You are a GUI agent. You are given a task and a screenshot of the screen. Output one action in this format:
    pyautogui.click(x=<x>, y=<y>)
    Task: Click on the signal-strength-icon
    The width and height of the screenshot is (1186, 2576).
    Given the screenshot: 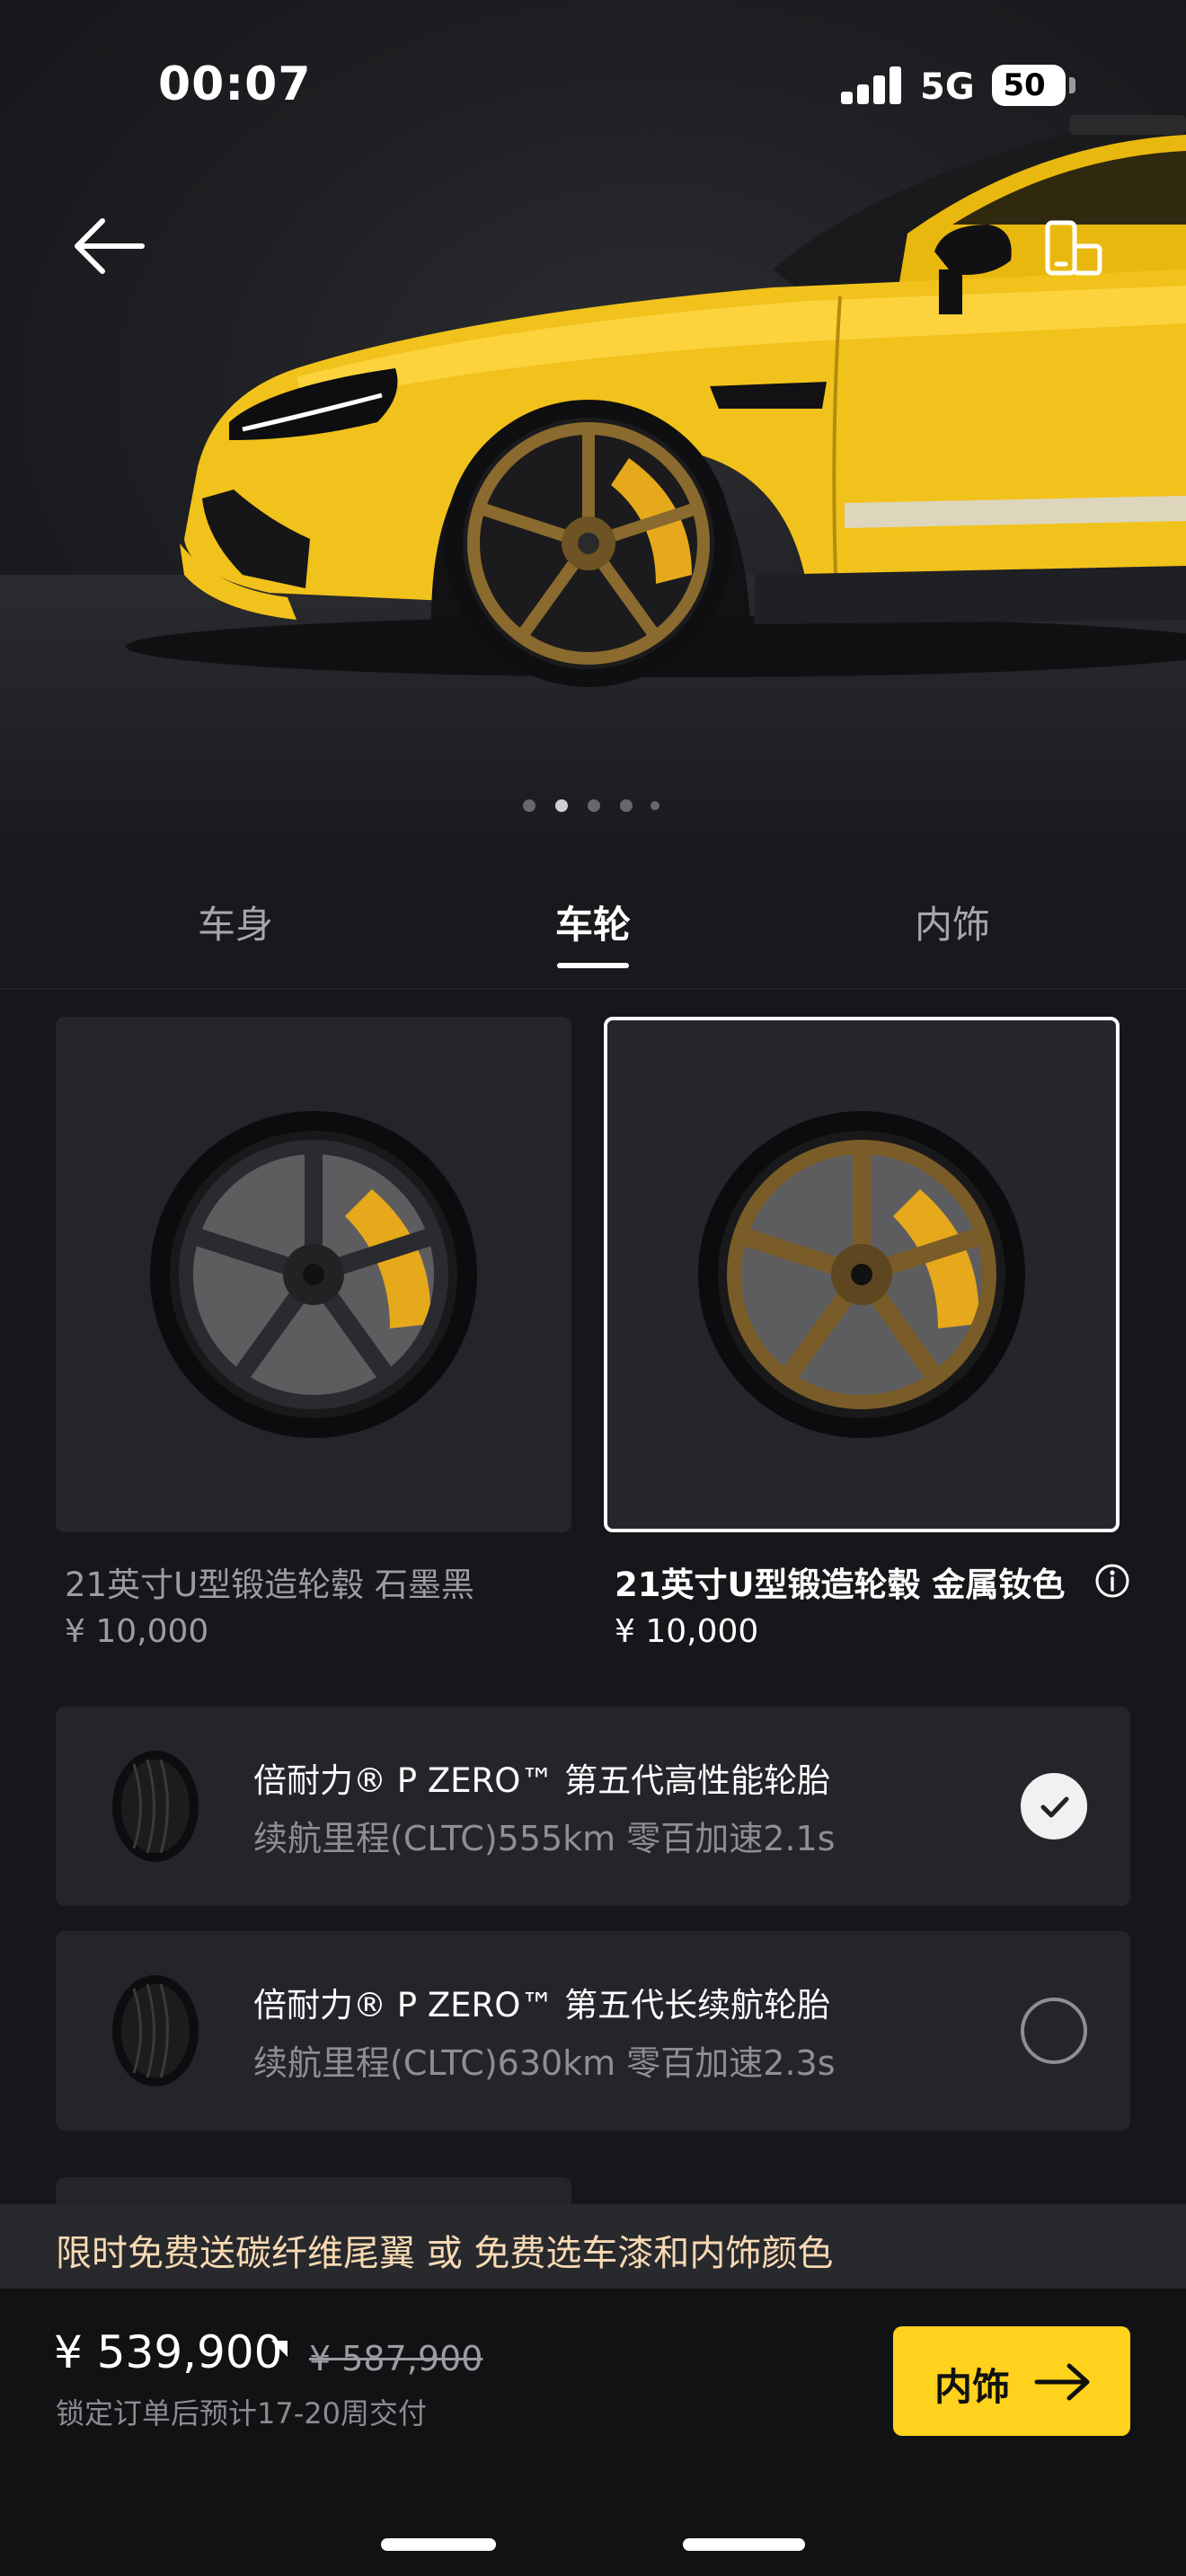 What is the action you would take?
    pyautogui.click(x=871, y=85)
    